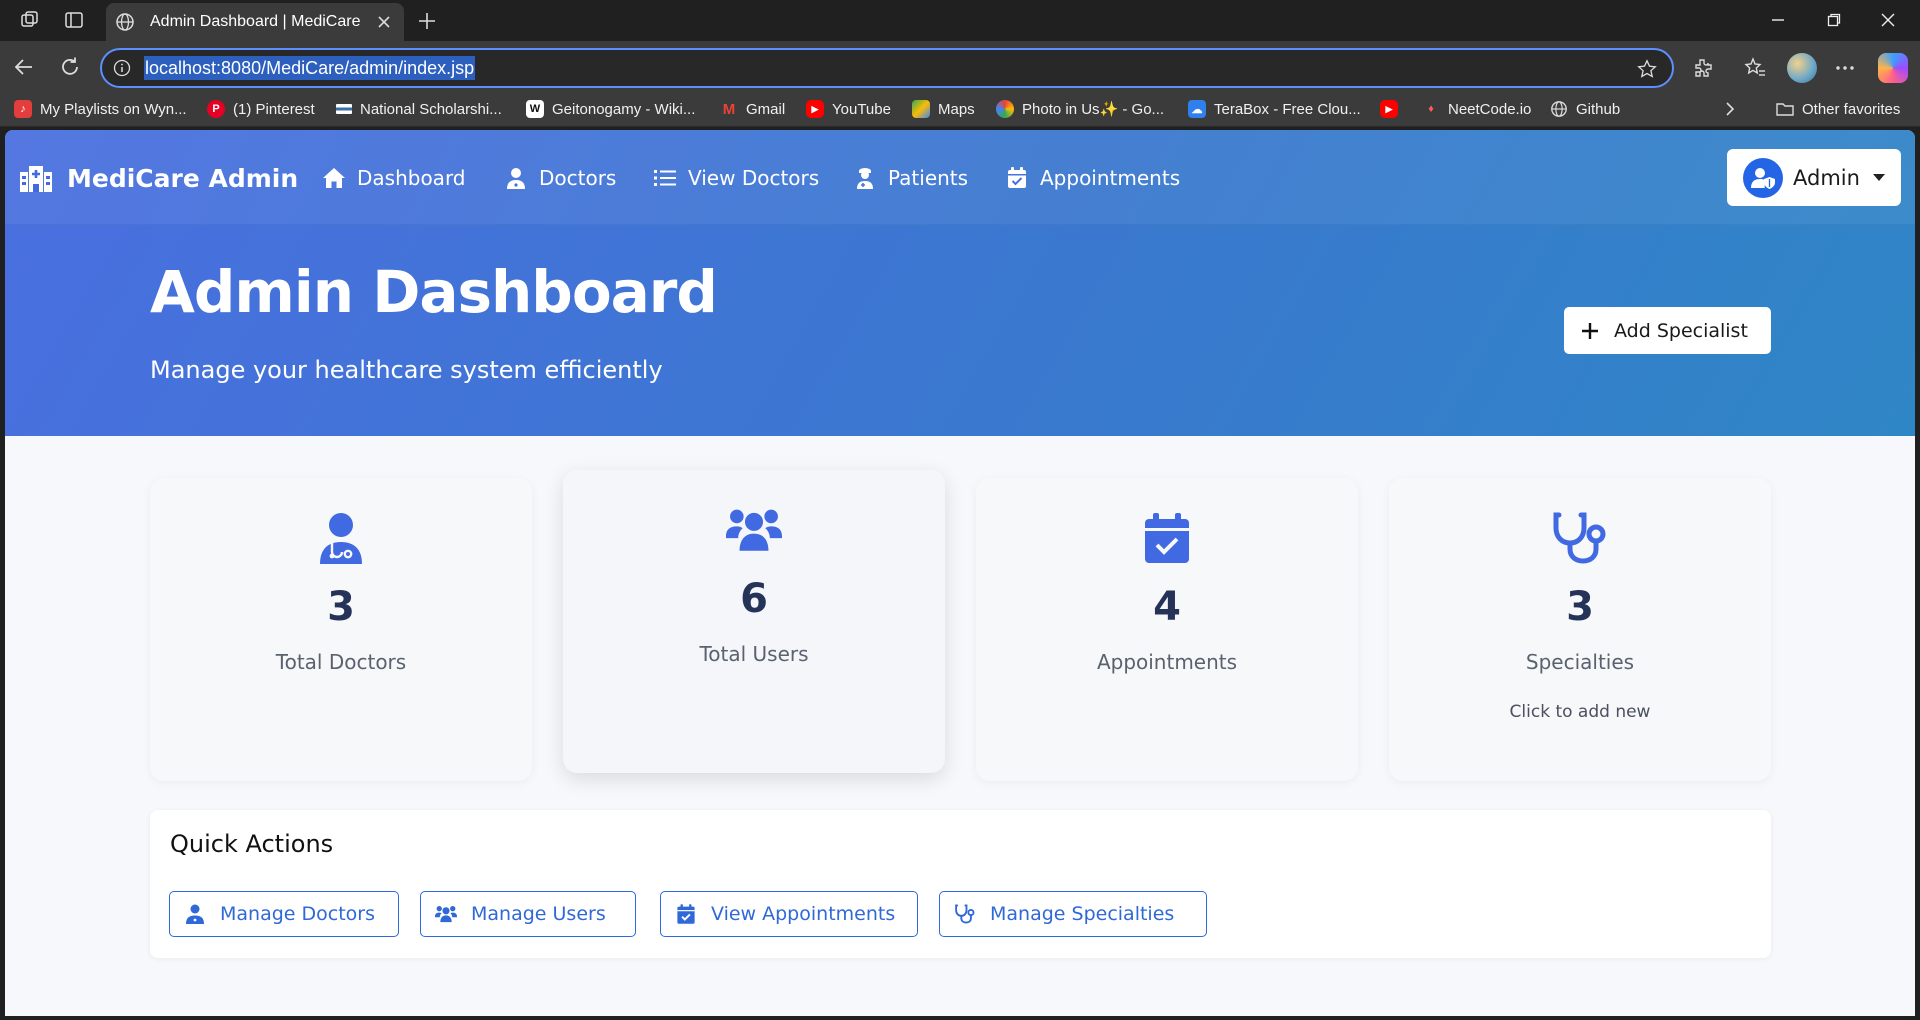 The image size is (1920, 1020). I want to click on nav-view-doctors: View Doctors, so click(736, 178).